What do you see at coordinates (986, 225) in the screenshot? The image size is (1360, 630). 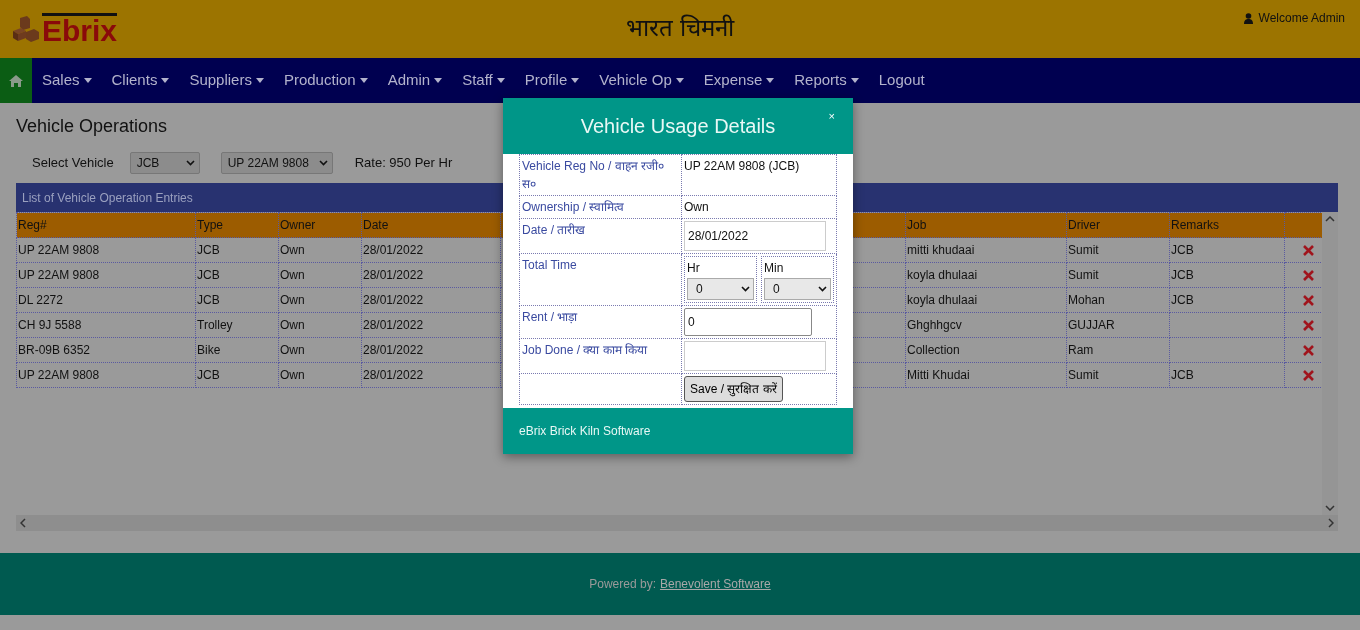 I see `column-header: Job` at bounding box center [986, 225].